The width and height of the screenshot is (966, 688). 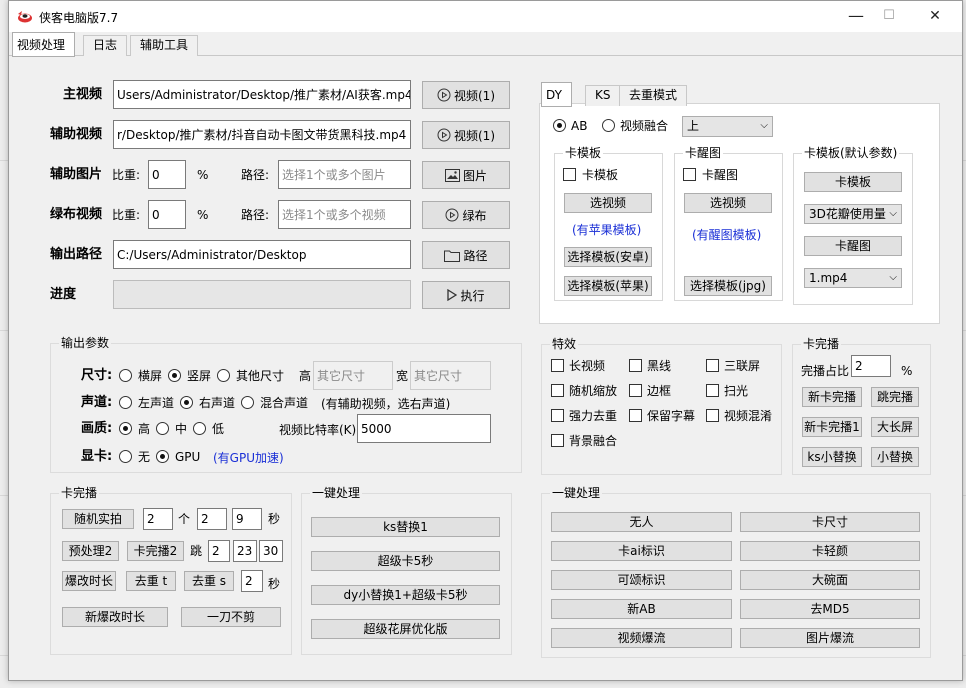 What do you see at coordinates (466, 135) in the screenshot?
I see `aux-video-button: 视频(1)` at bounding box center [466, 135].